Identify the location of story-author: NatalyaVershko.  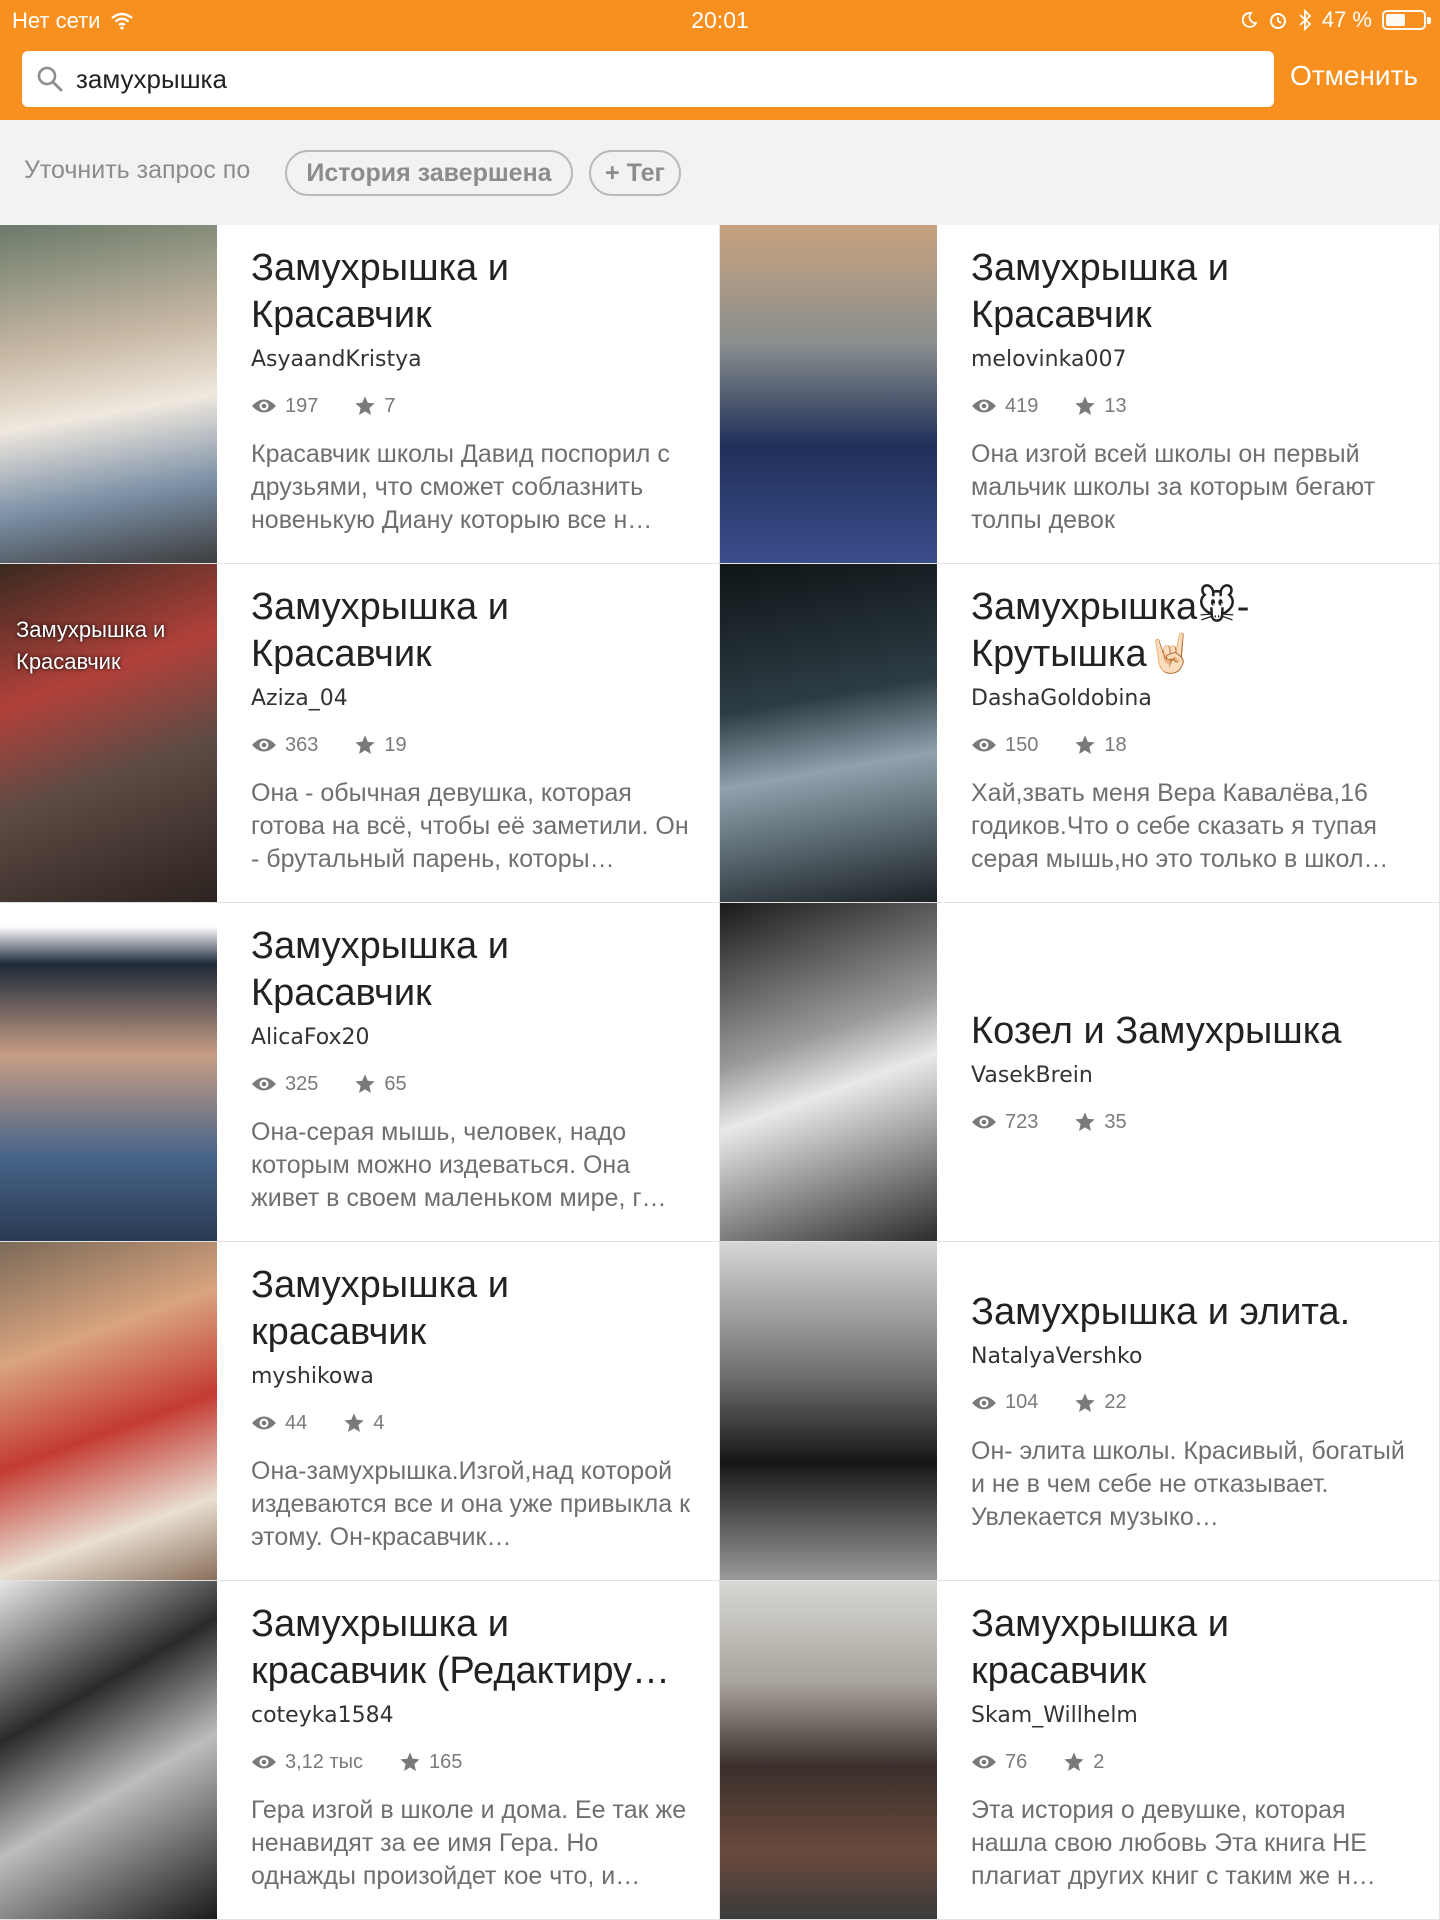
(1057, 1356).